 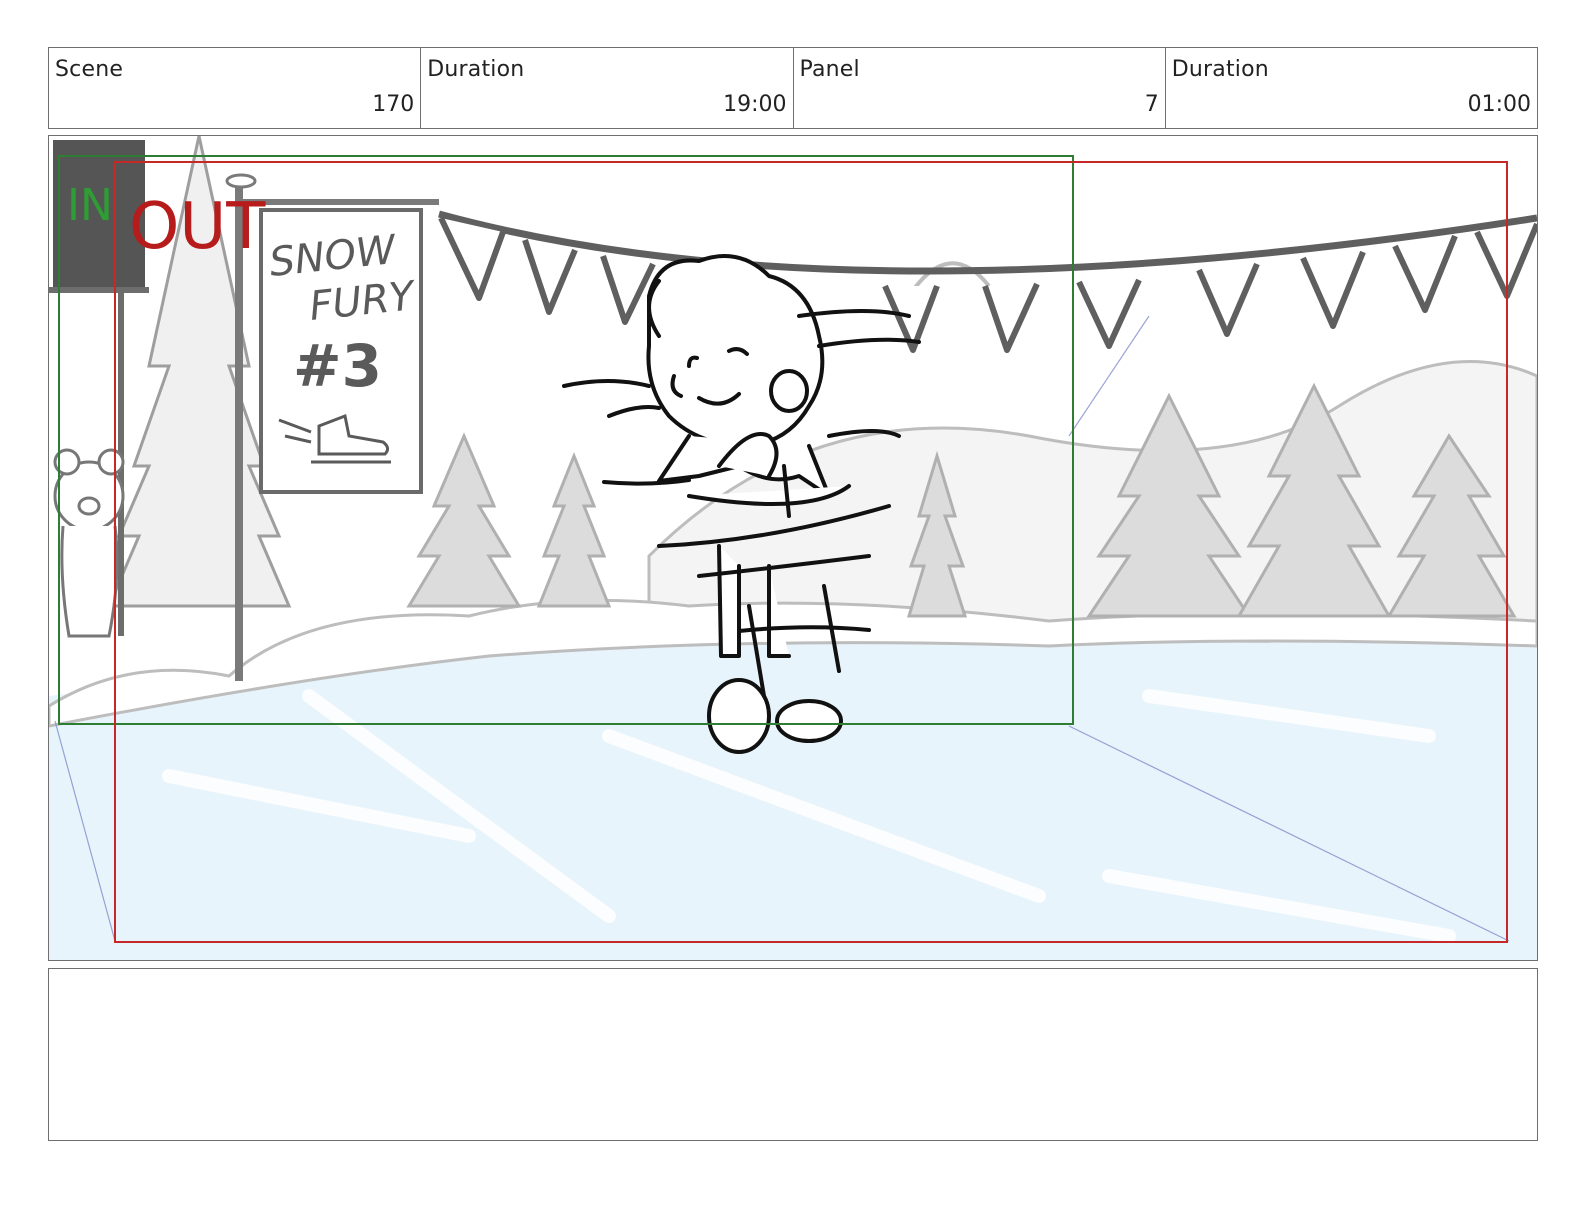 What do you see at coordinates (1499, 104) in the screenshot?
I see `panel-duration-value: 01:00` at bounding box center [1499, 104].